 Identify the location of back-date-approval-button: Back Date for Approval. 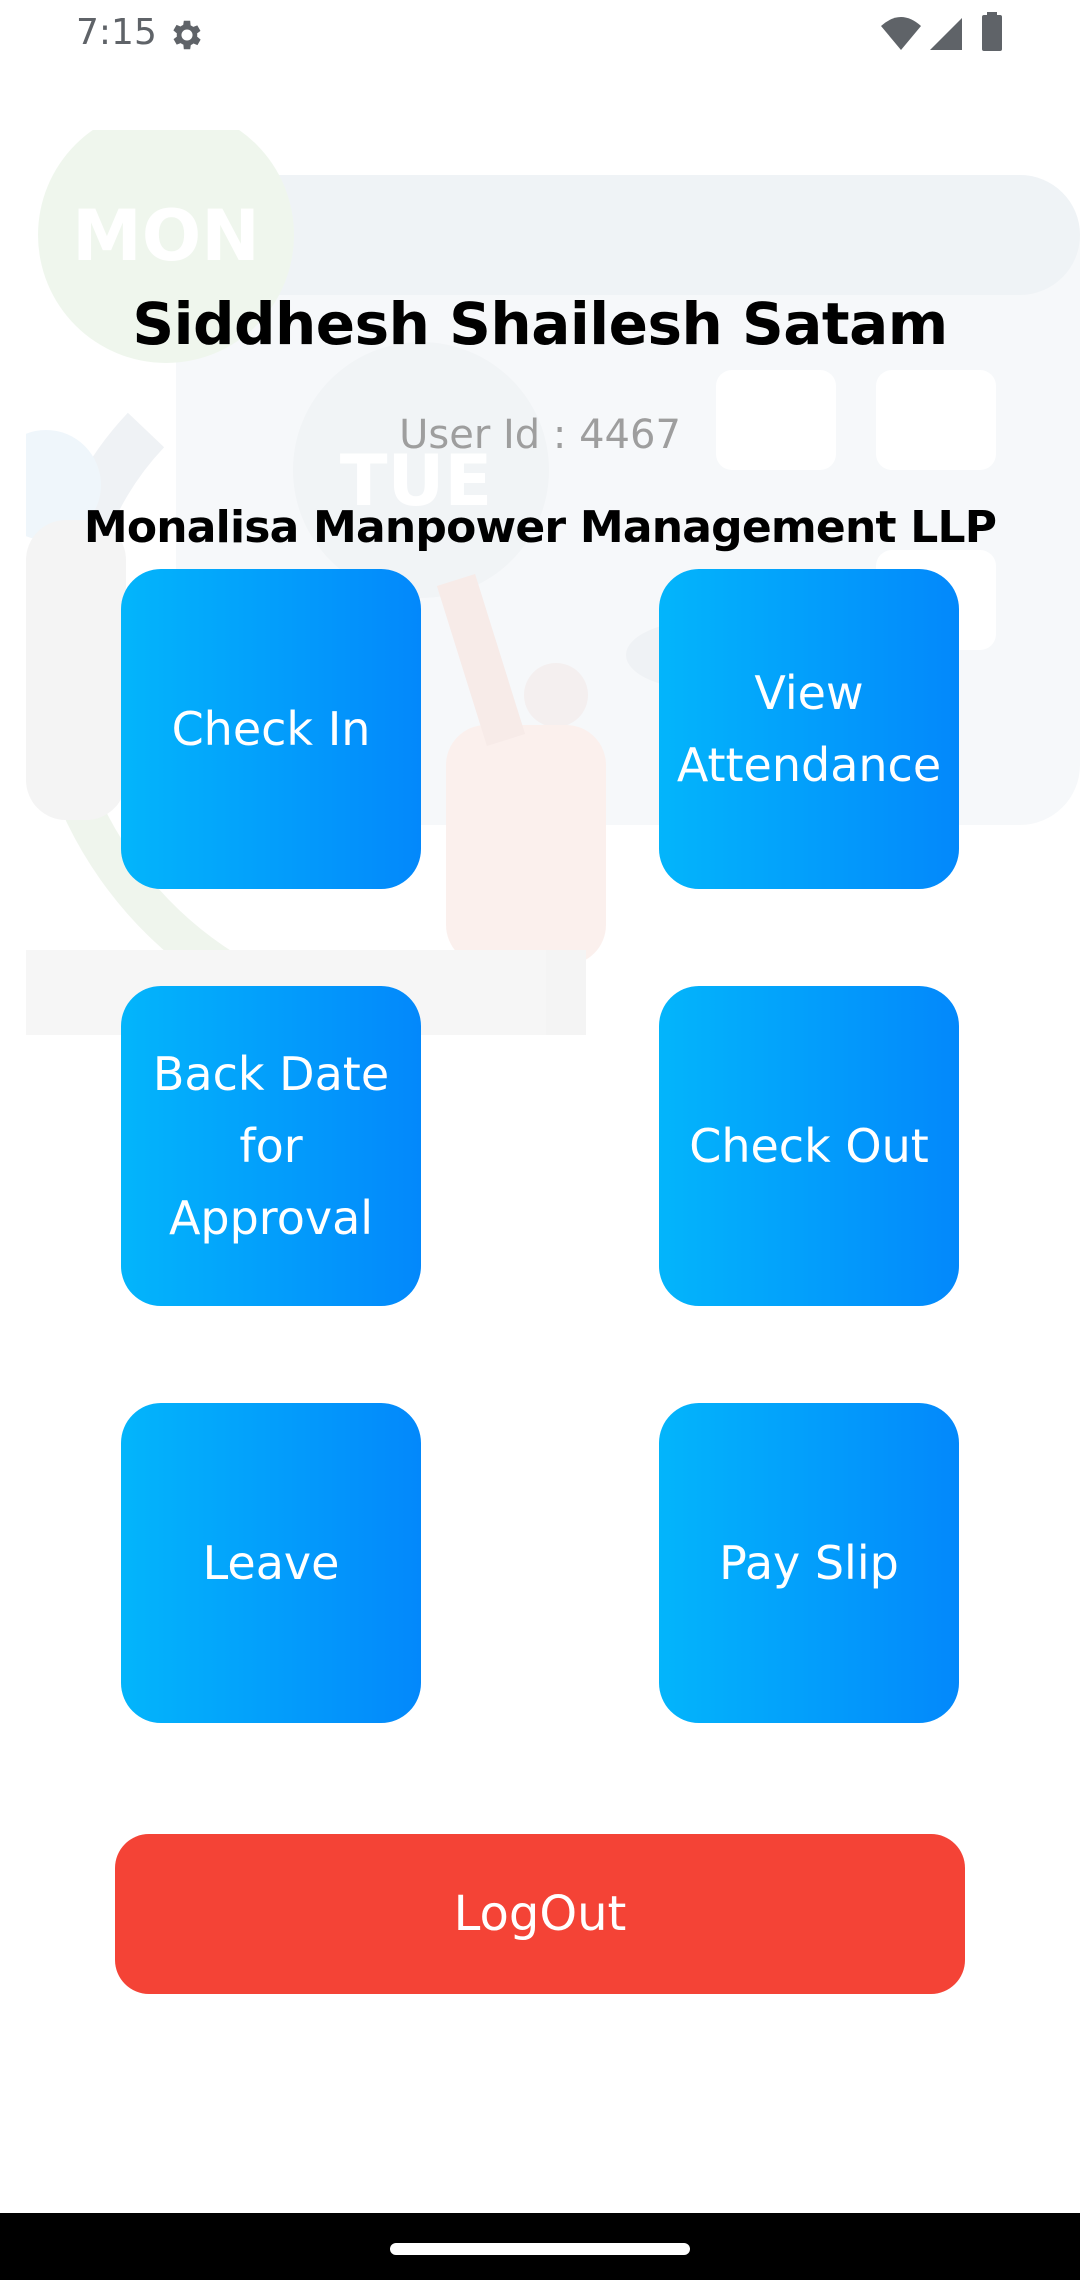
(271, 1146).